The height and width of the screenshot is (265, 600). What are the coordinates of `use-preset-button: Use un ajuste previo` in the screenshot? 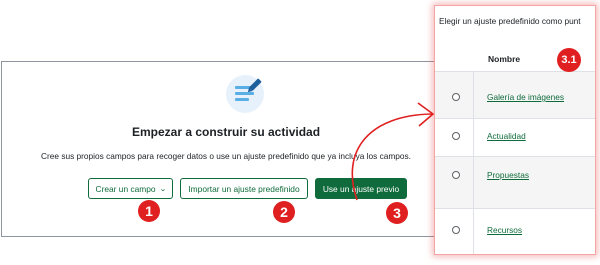 It's located at (361, 188).